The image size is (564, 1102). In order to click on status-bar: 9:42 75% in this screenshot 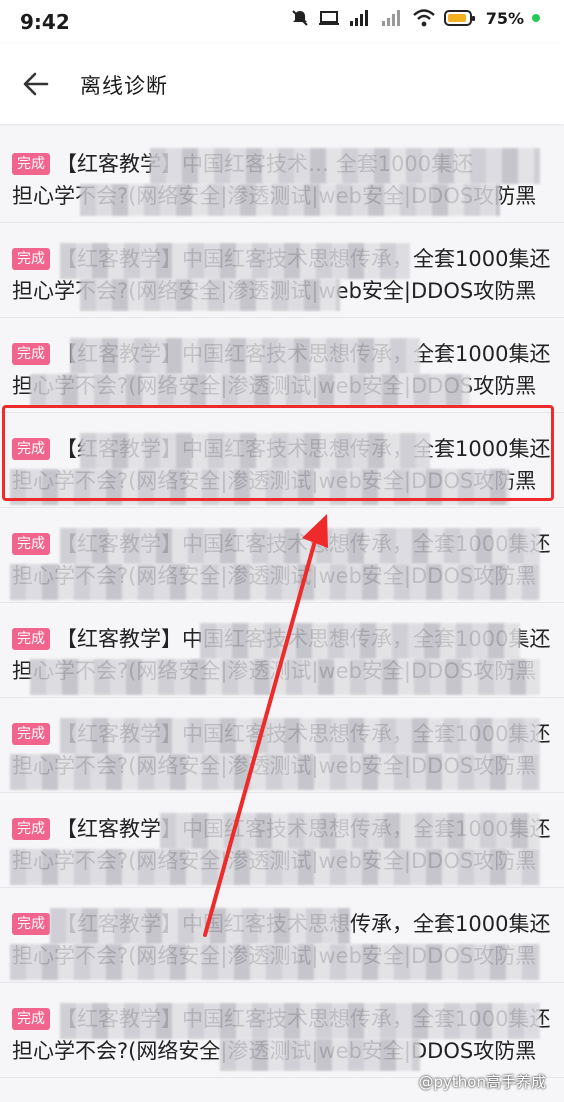, I will do `click(282, 22)`.